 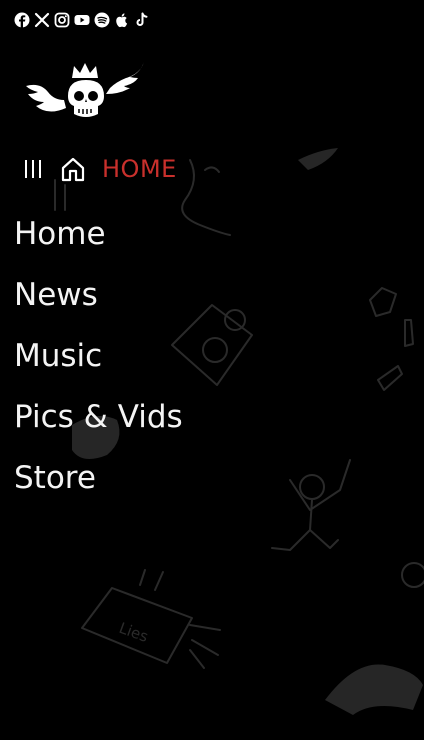 What do you see at coordinates (62, 20) in the screenshot?
I see `instagram-icon` at bounding box center [62, 20].